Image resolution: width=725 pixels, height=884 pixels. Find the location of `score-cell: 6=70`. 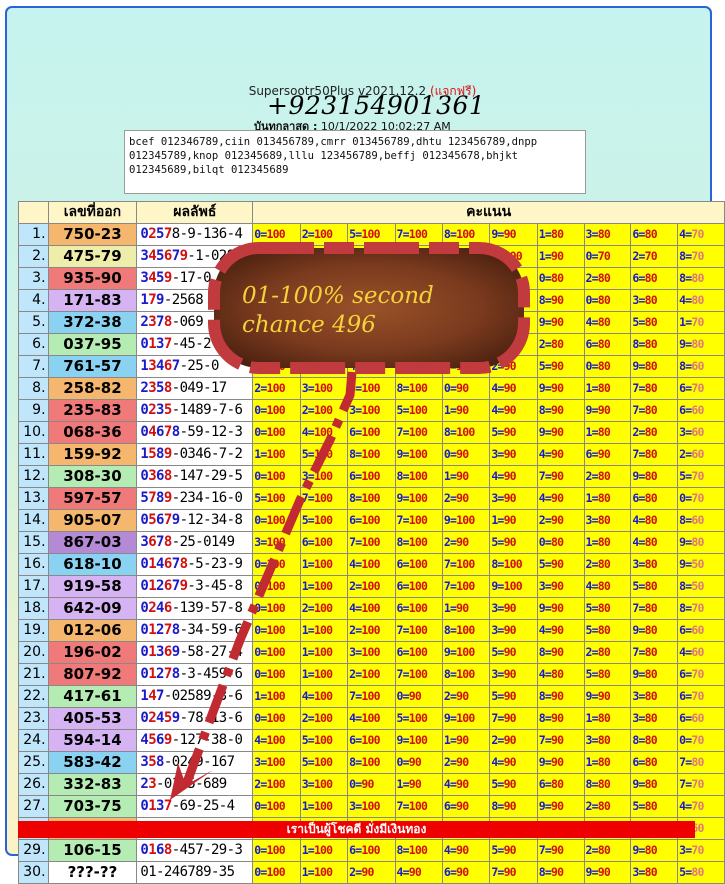

score-cell: 6=70 is located at coordinates (701, 388).